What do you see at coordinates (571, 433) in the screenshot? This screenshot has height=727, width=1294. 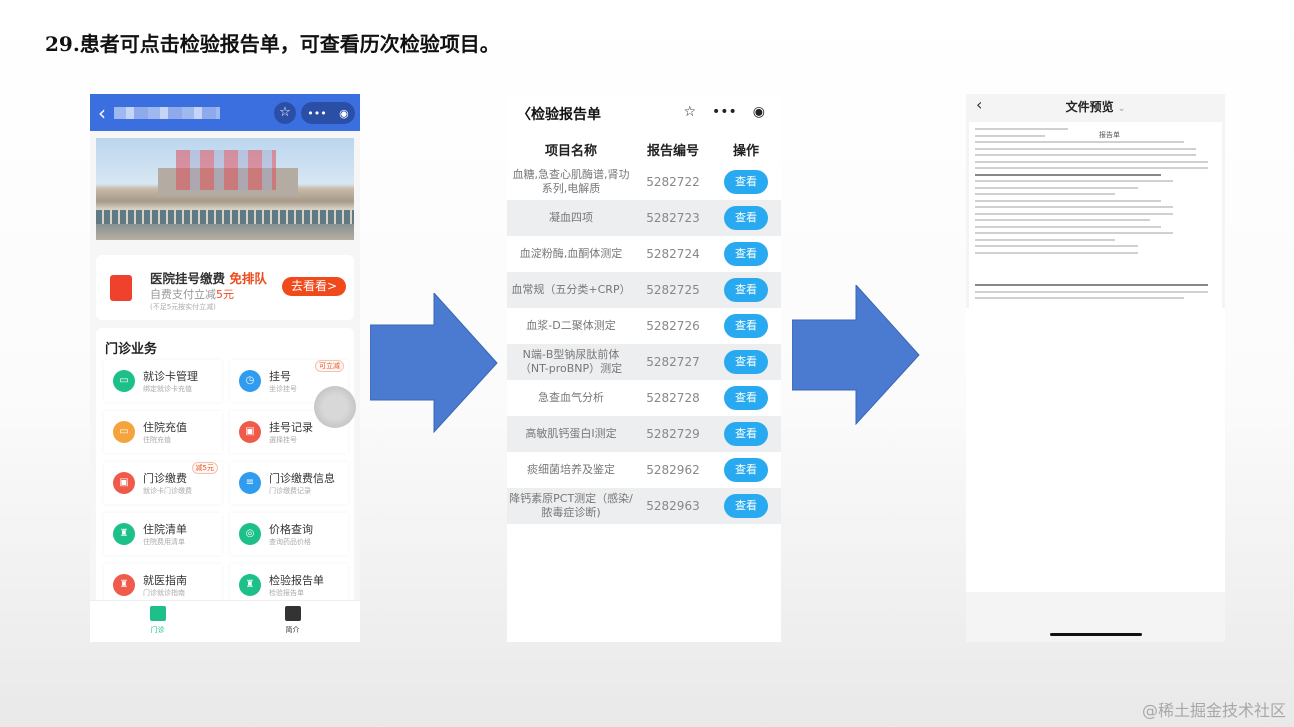 I see `item-name: 高敏肌钙蛋白I测定` at bounding box center [571, 433].